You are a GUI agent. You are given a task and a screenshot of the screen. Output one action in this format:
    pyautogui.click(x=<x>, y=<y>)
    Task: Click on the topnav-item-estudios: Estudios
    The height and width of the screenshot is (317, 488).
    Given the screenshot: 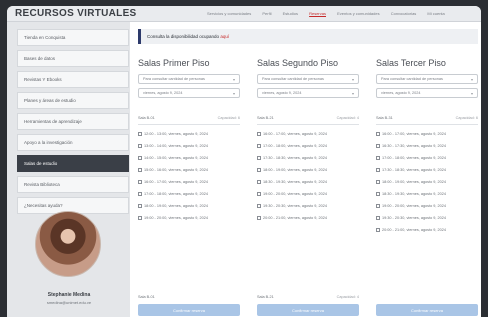 What is the action you would take?
    pyautogui.click(x=290, y=13)
    